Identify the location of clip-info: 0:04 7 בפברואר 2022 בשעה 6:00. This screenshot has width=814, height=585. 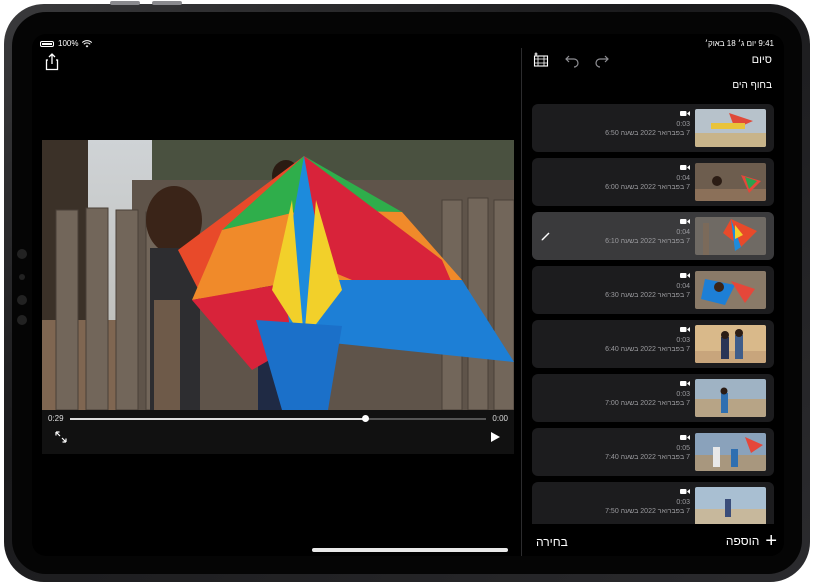
(647, 178).